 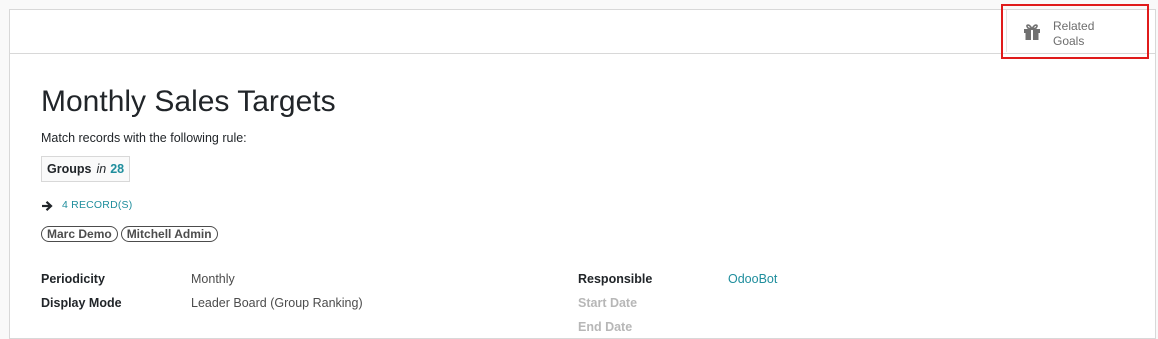 I want to click on gift-icon, so click(x=1032, y=32).